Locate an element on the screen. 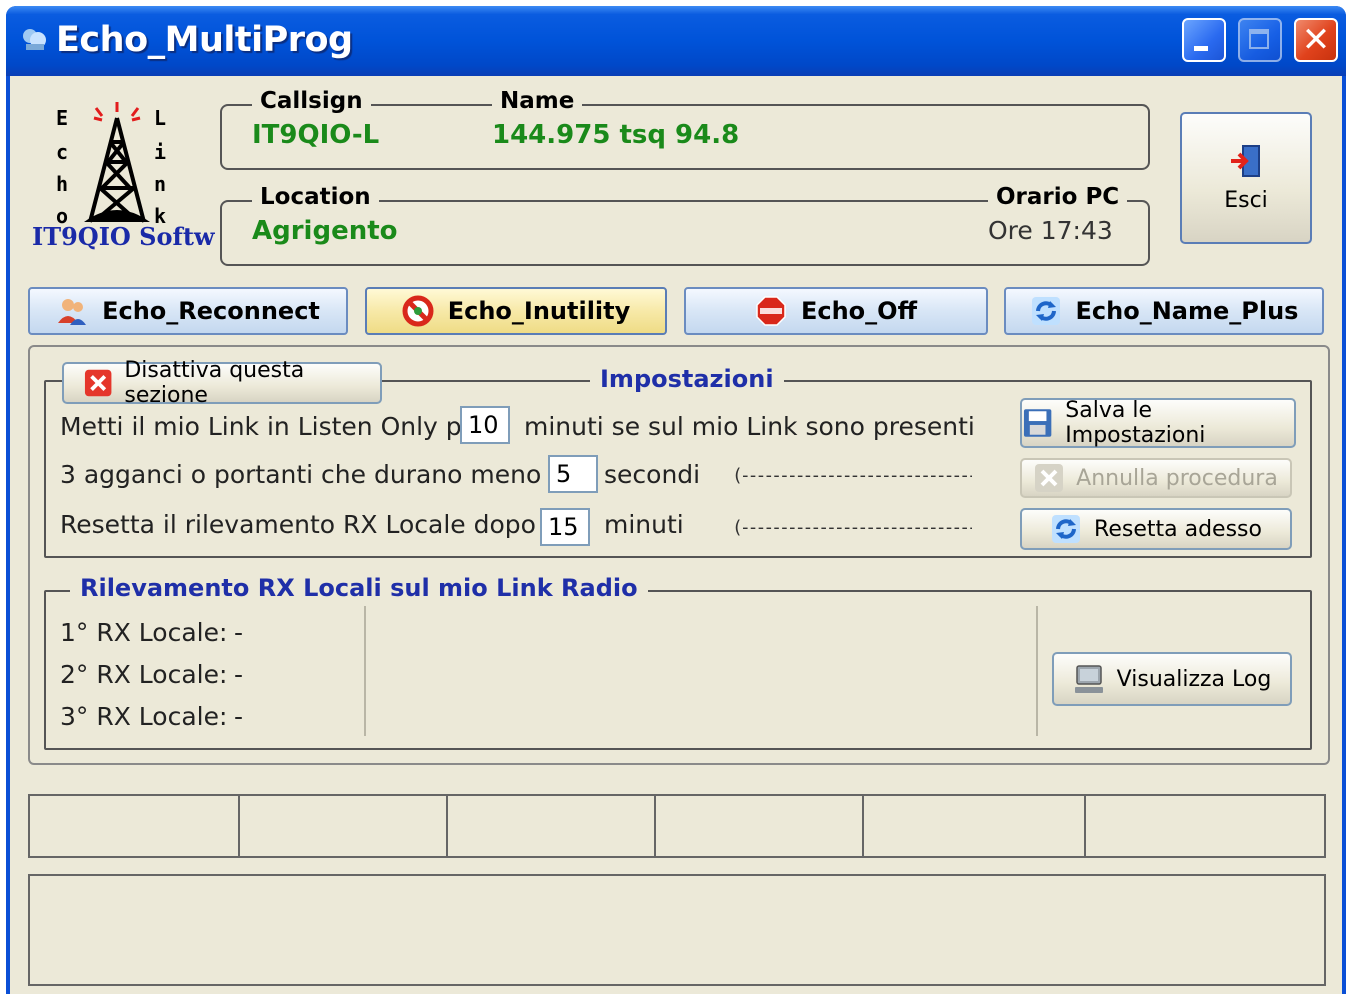 The image size is (1351, 997). exit-door-icon is located at coordinates (1245, 160).